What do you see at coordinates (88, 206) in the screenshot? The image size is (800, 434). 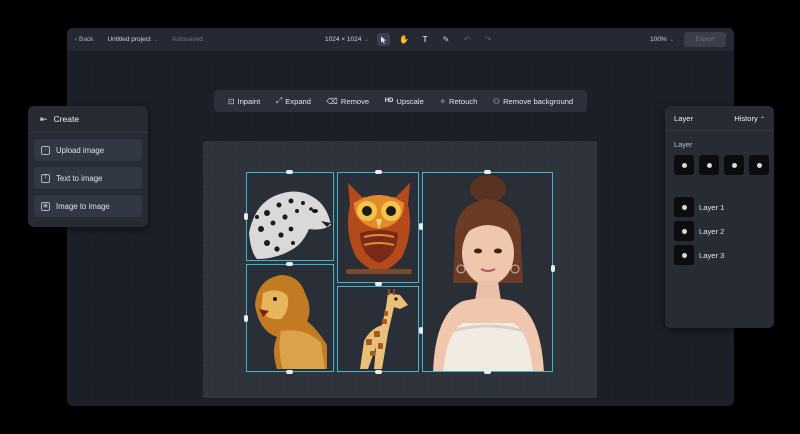 I see `image-to-image-button: ▣ Image to image` at bounding box center [88, 206].